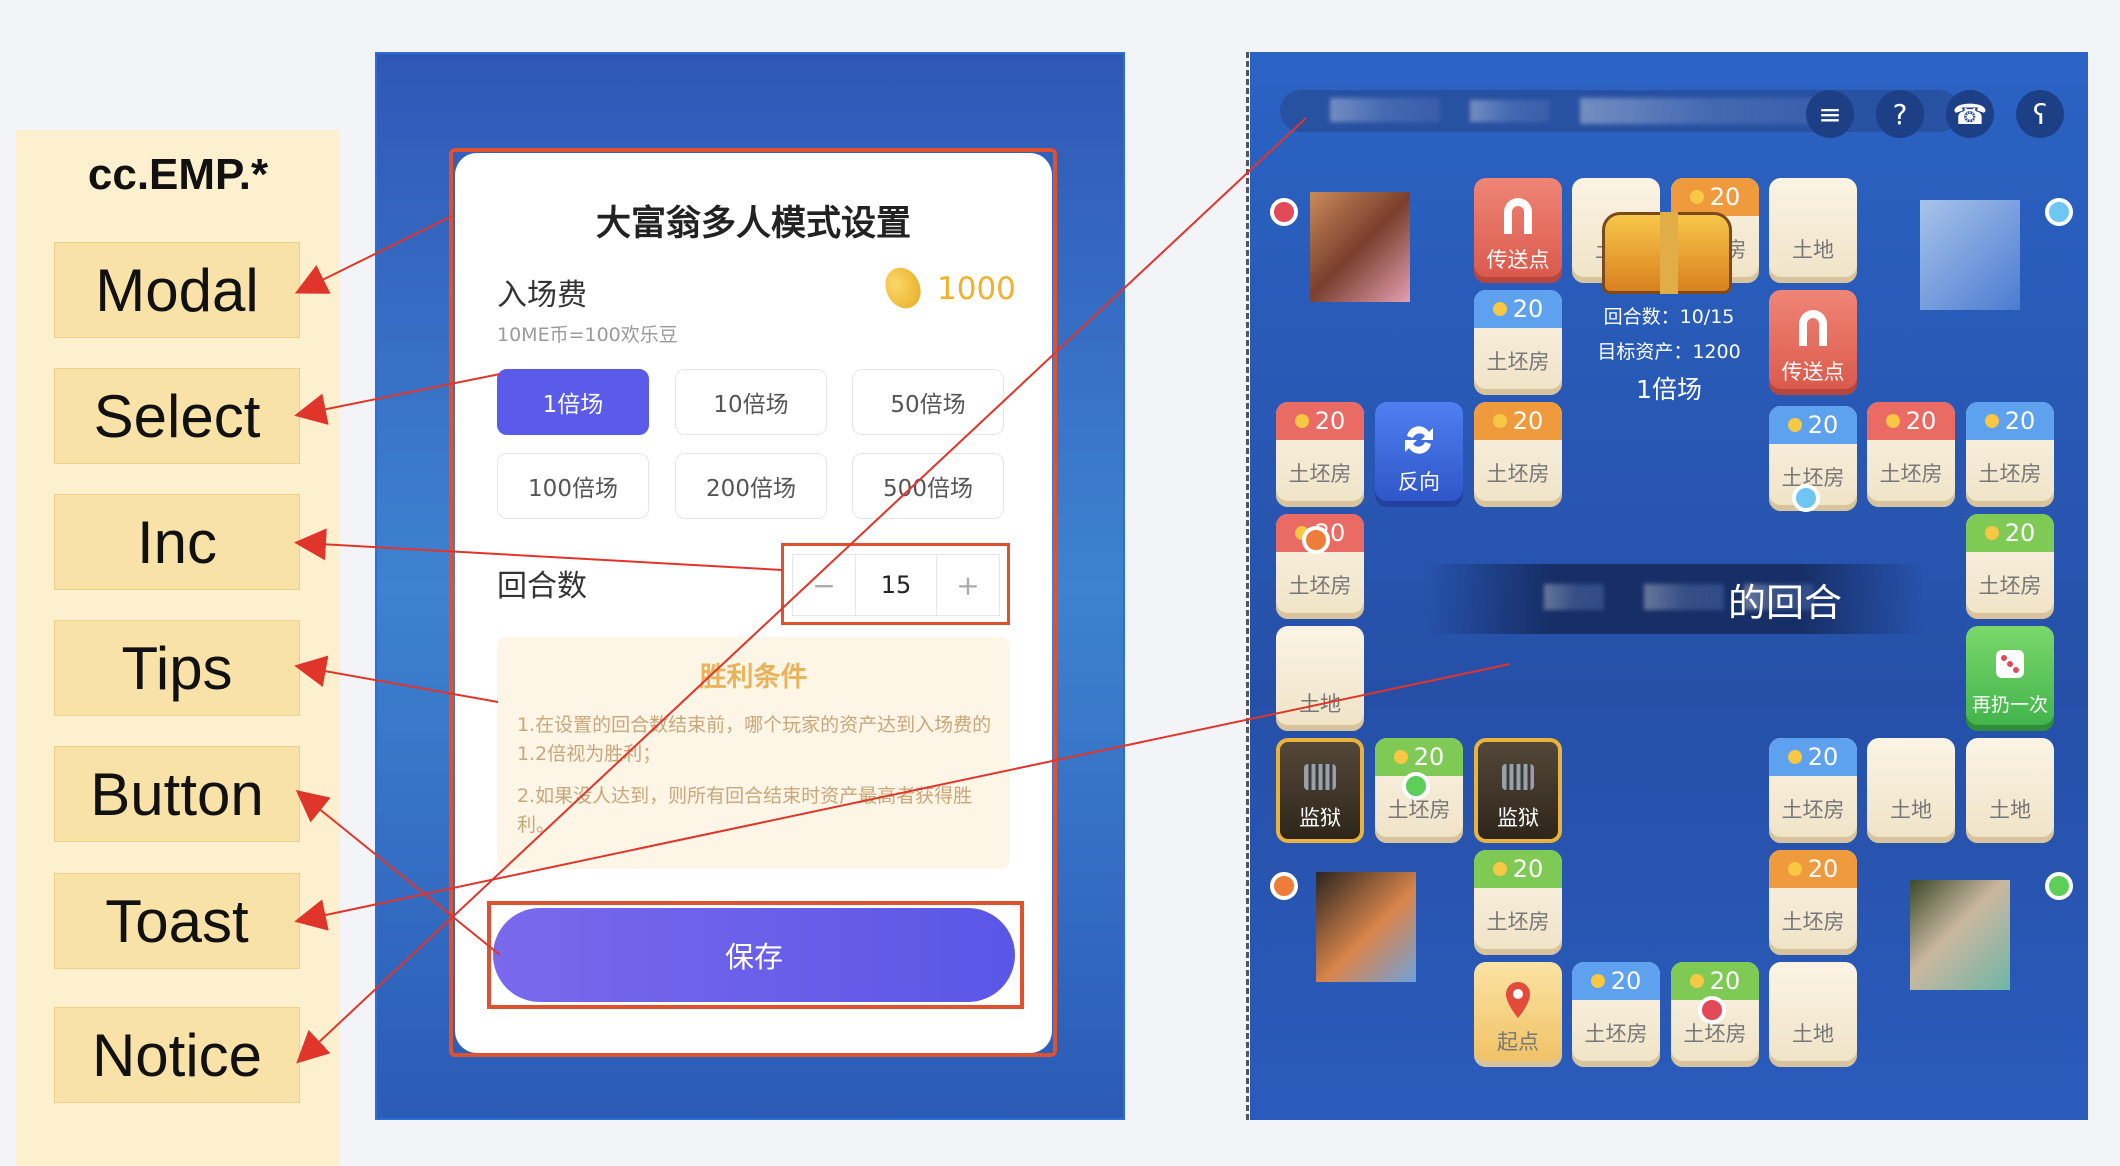  Describe the element at coordinates (2010, 664) in the screenshot. I see `dice-icon` at that location.